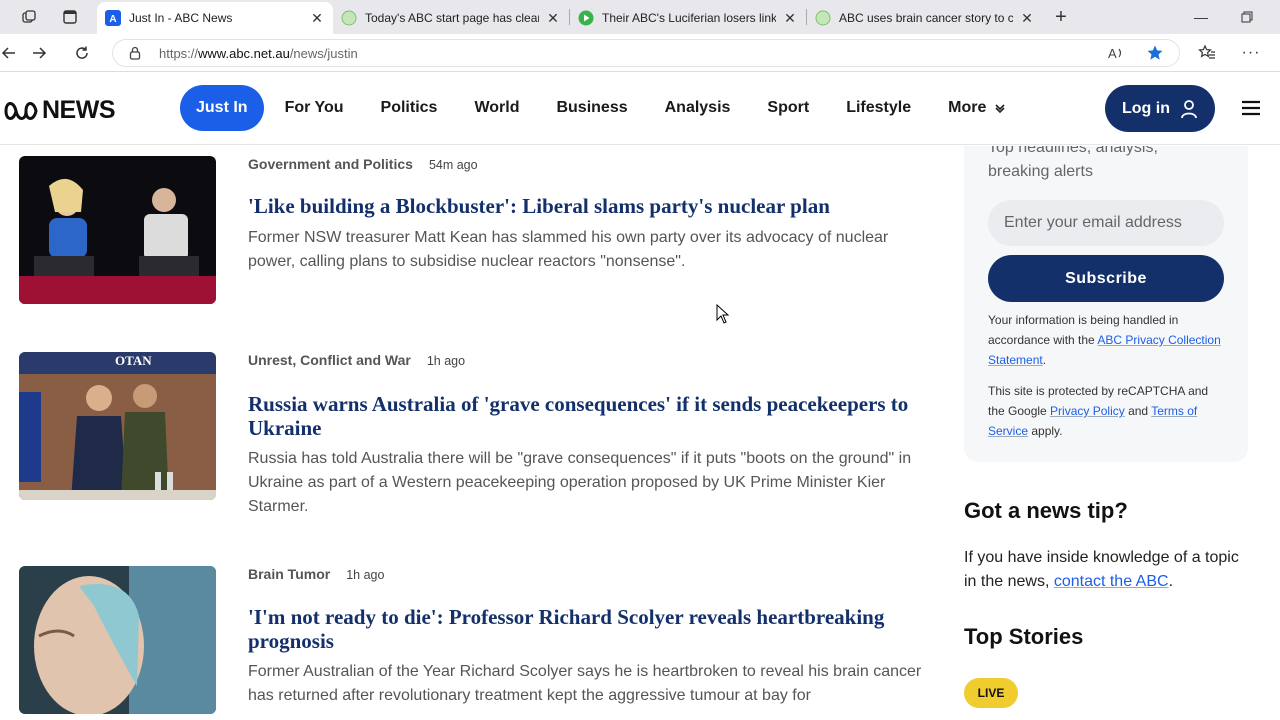 This screenshot has width=1280, height=720. Describe the element at coordinates (788, 108) in the screenshot. I see `nav-sport: Sport` at that location.